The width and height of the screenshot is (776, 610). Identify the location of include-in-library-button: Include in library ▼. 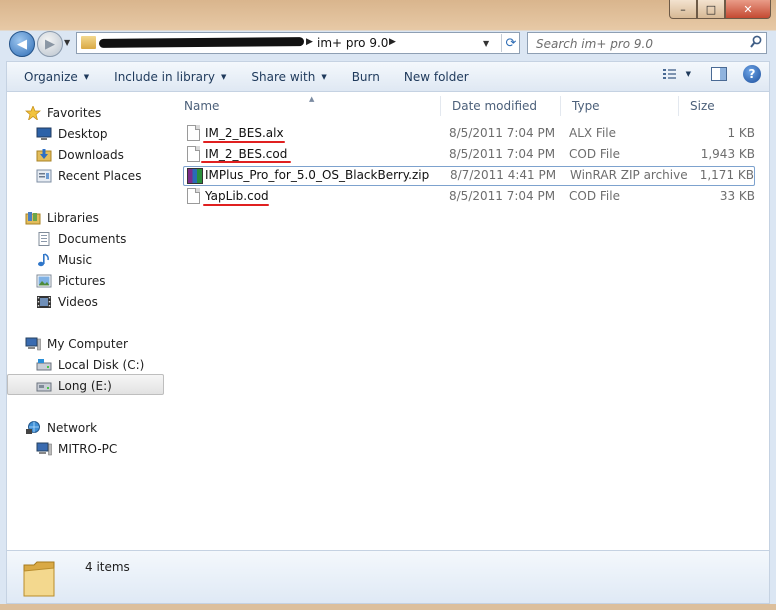
(166, 76).